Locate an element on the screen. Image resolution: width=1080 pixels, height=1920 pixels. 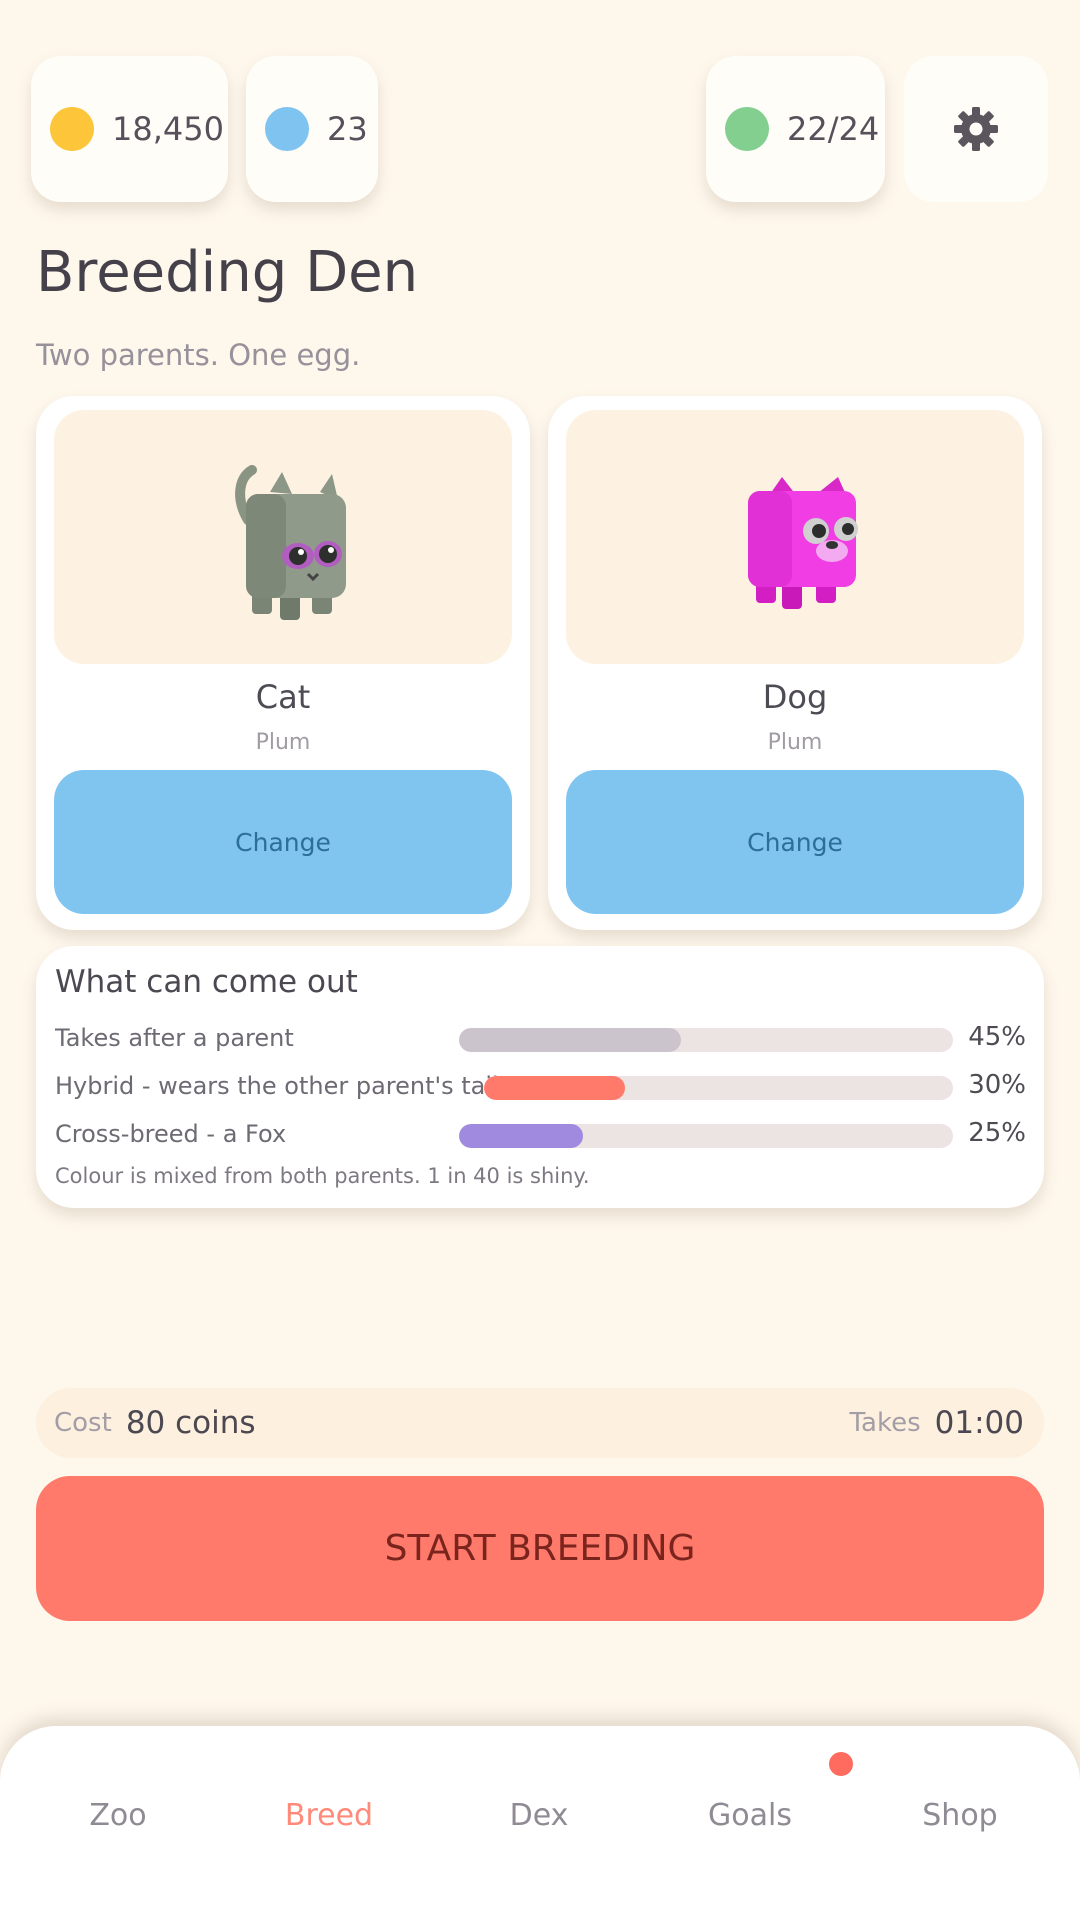
pets-counter: 22/24 is located at coordinates (795, 129).